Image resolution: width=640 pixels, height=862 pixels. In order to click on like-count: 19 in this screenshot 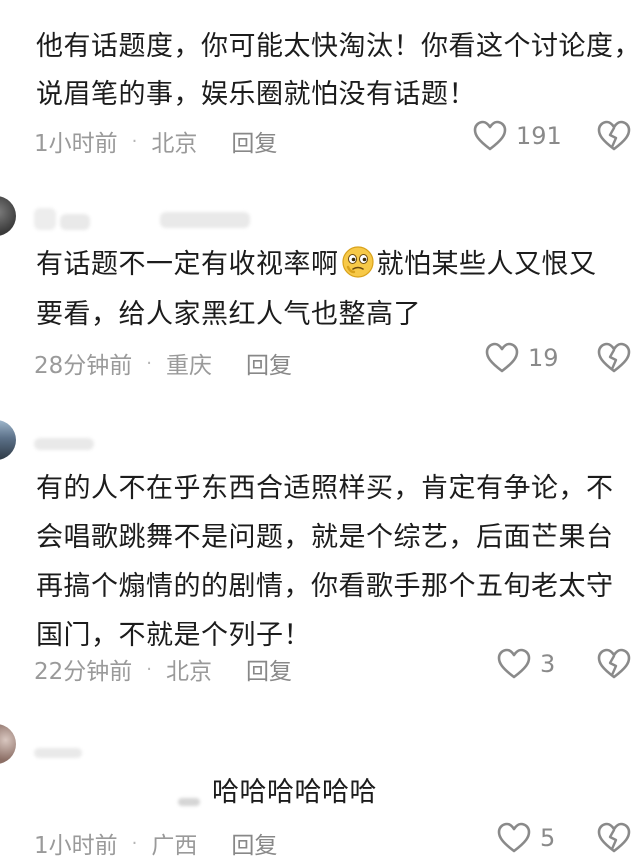, I will do `click(543, 358)`.